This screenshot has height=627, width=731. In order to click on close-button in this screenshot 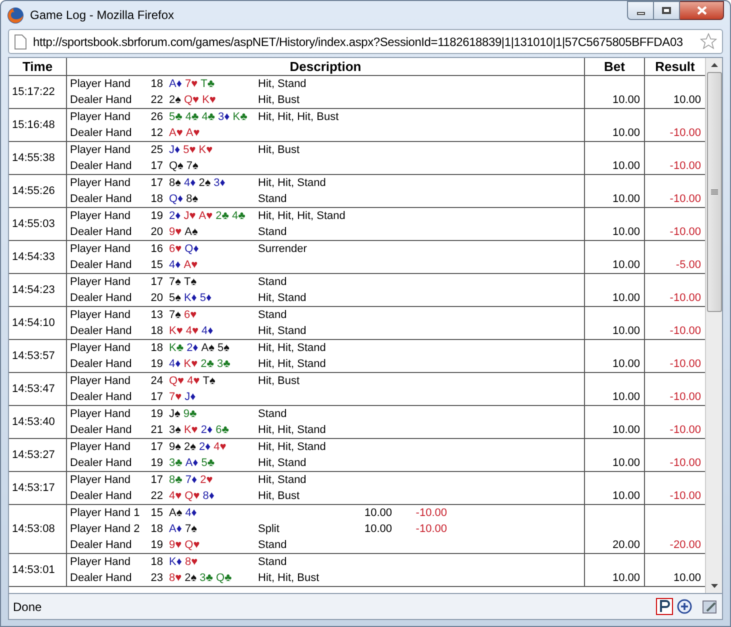, I will do `click(702, 10)`.